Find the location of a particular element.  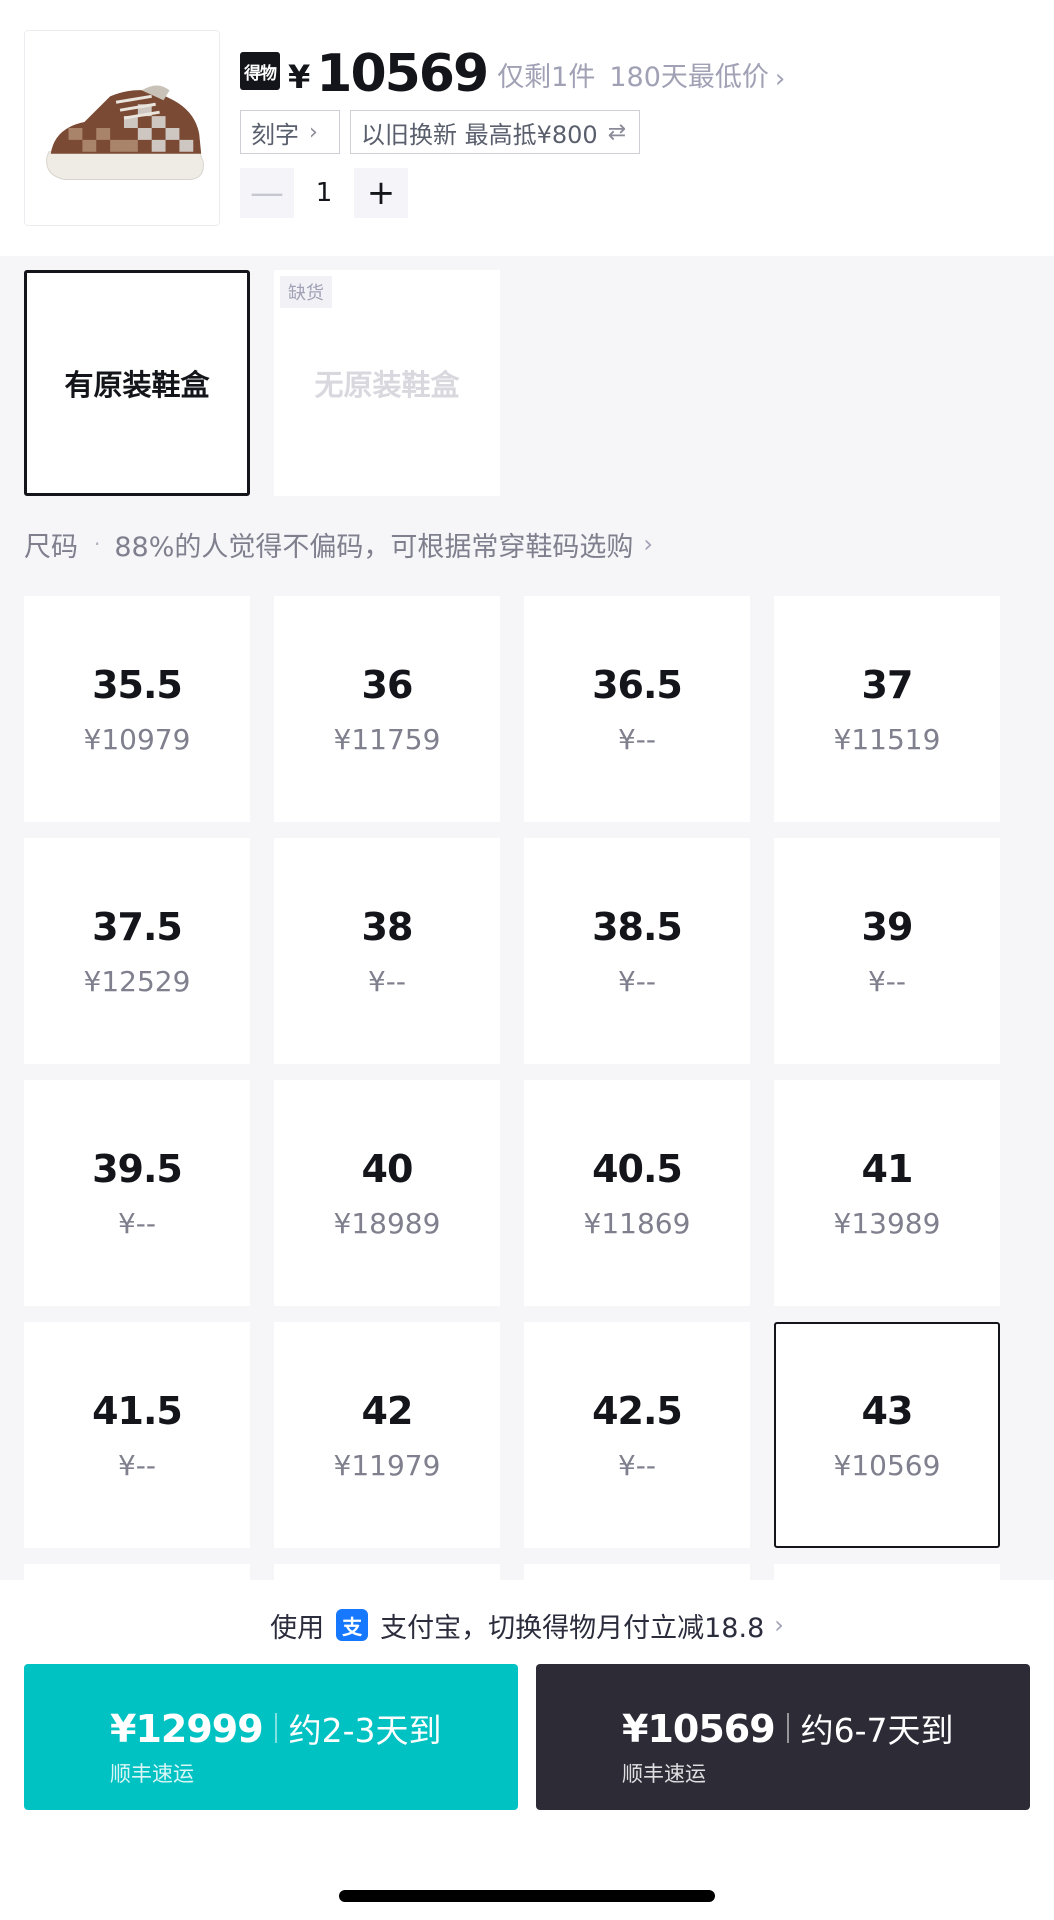

size-number: 40.5 is located at coordinates (637, 1168).